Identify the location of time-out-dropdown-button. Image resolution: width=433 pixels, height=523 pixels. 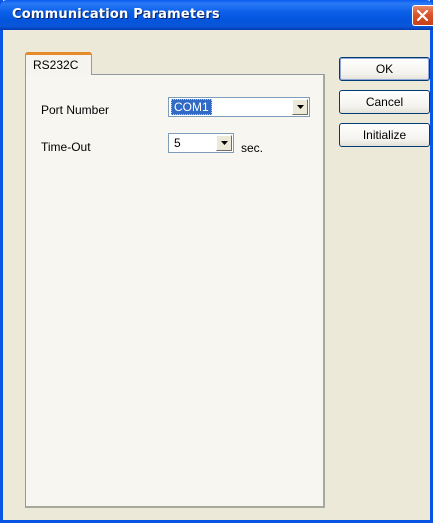
(224, 143).